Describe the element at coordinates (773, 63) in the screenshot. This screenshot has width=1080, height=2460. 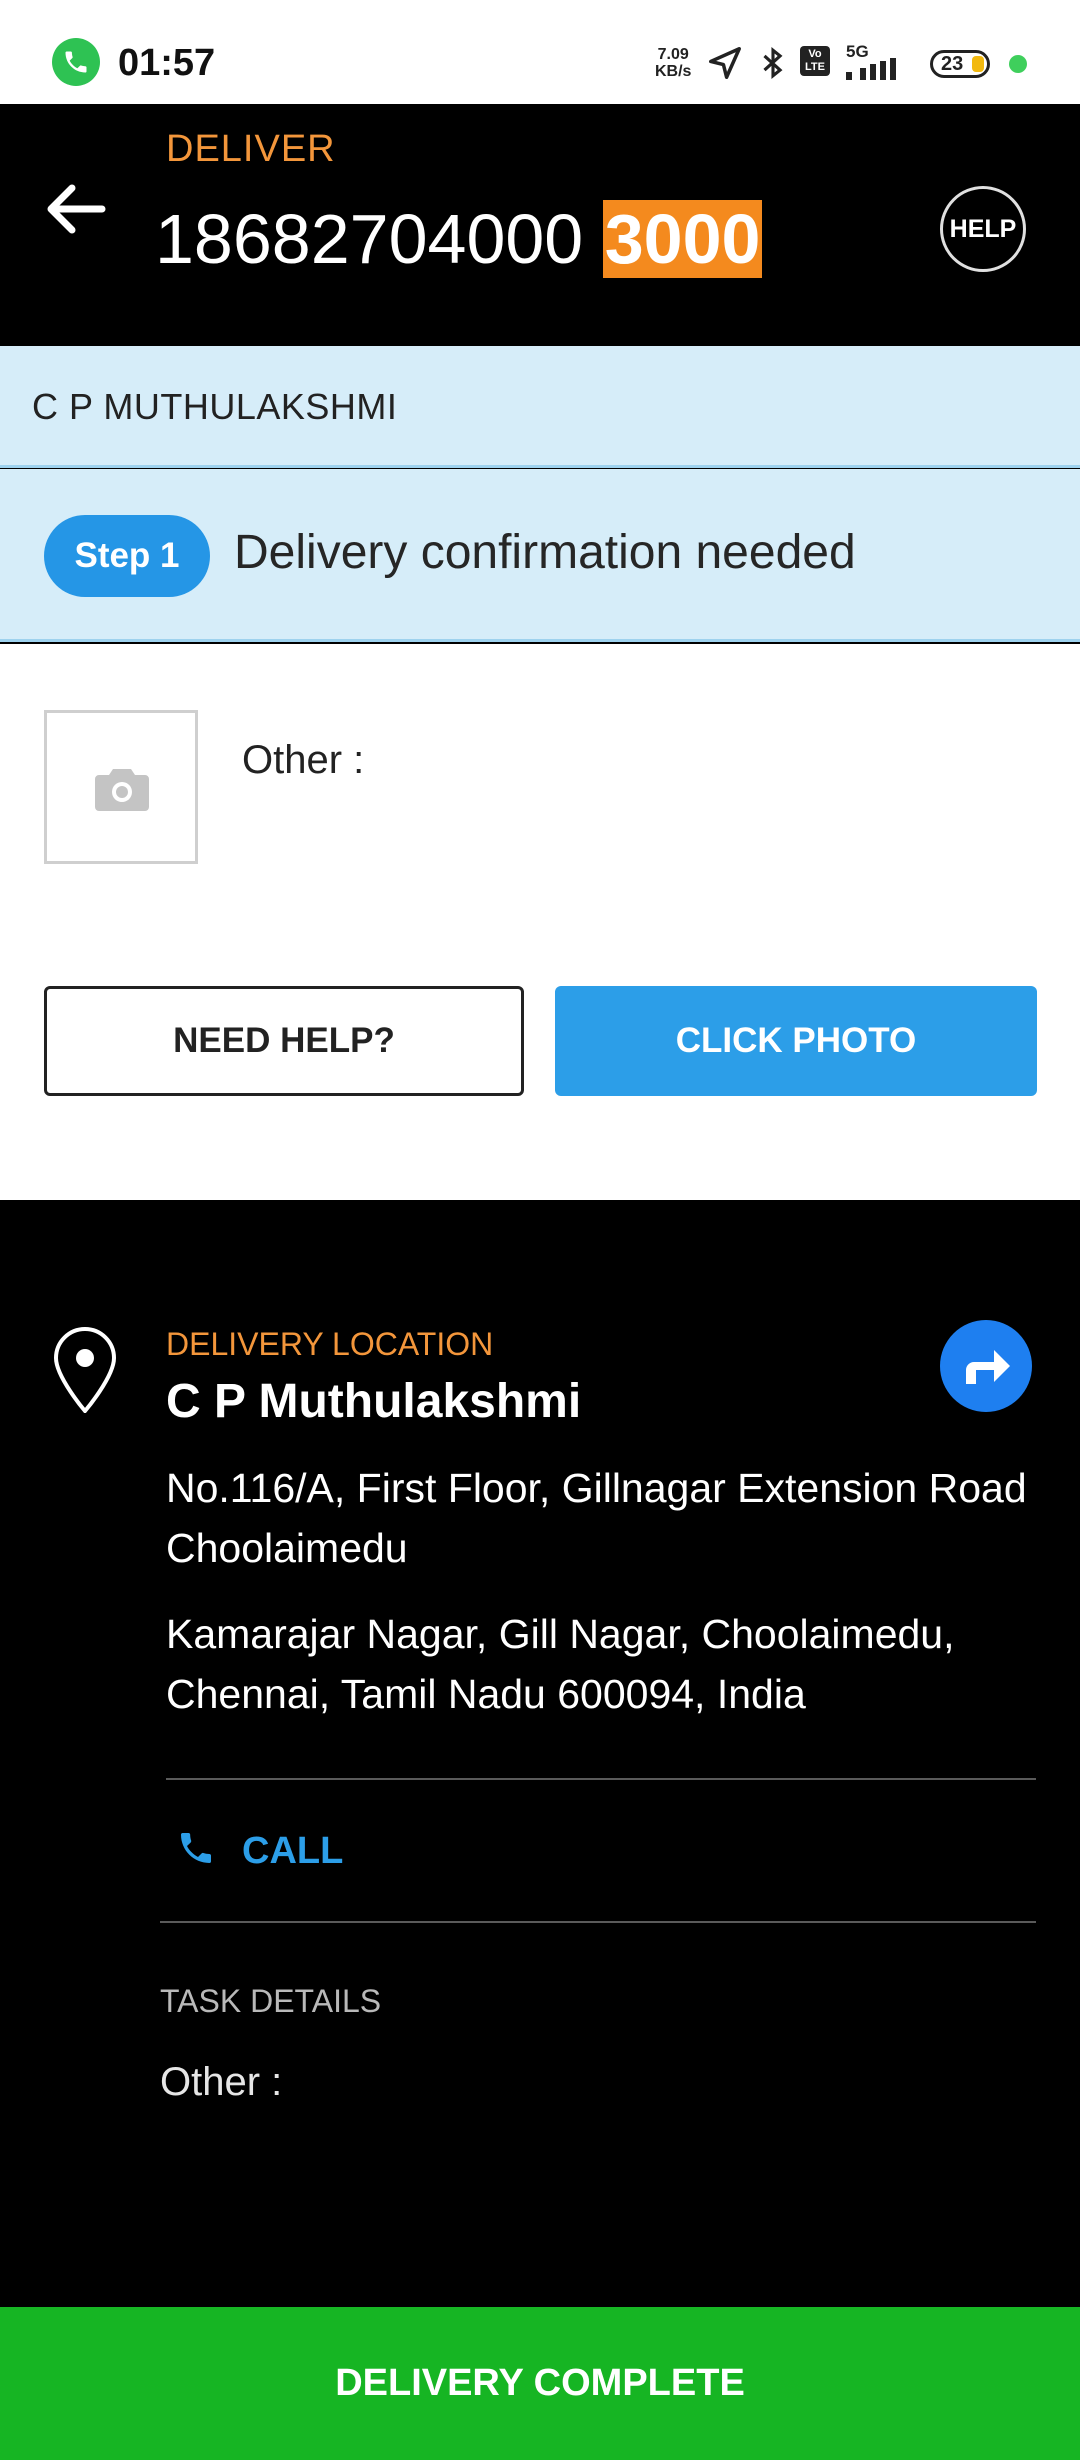
I see `bluetooth-icon` at that location.